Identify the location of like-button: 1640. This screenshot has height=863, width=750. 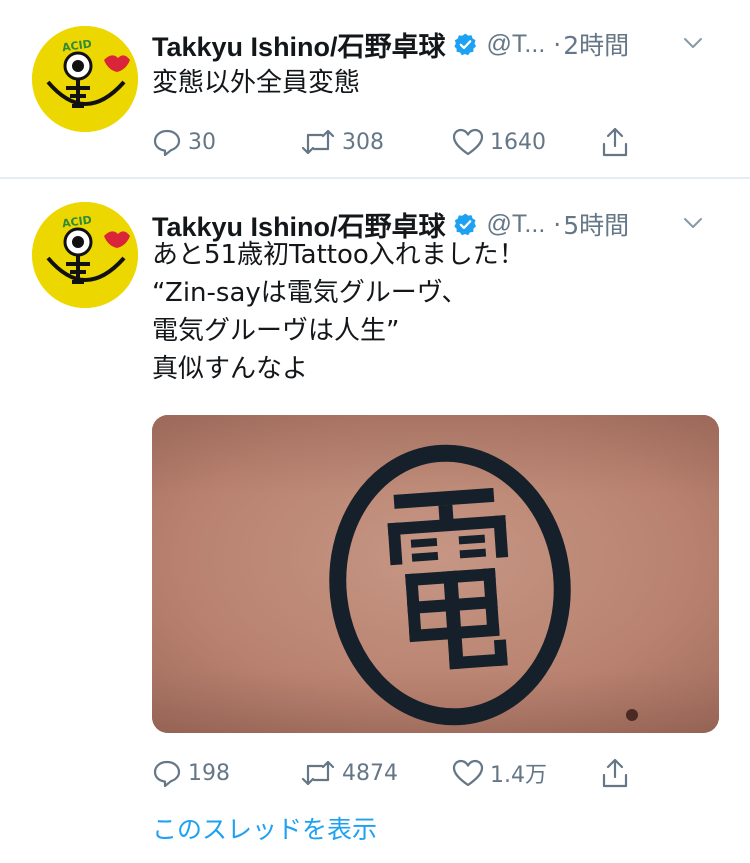
(499, 142).